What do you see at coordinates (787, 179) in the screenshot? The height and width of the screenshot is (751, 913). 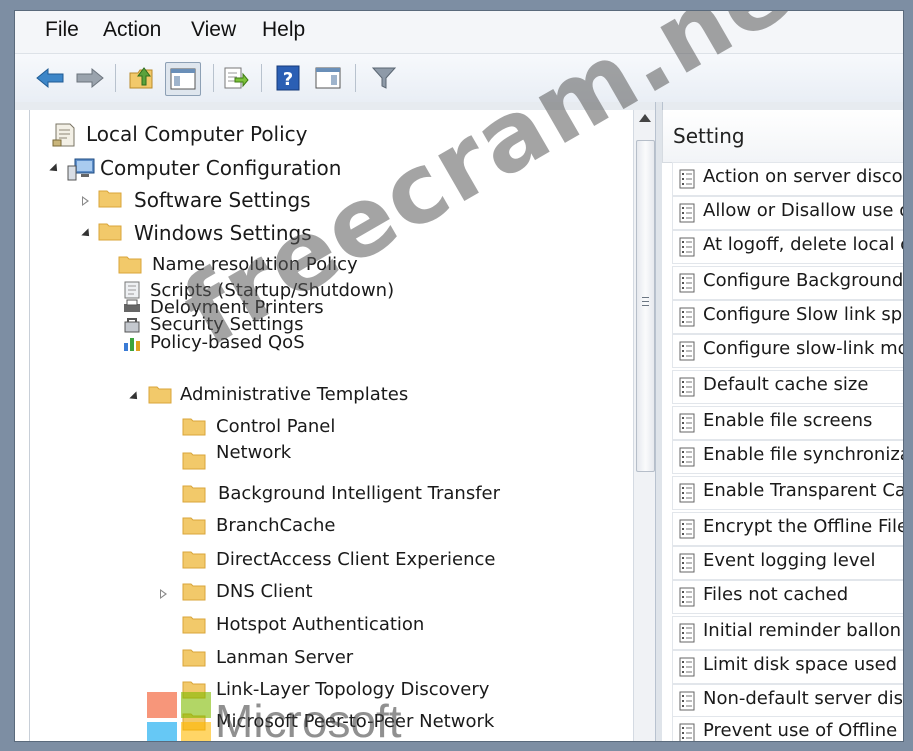 I see `setting-row: Action on server disconn` at bounding box center [787, 179].